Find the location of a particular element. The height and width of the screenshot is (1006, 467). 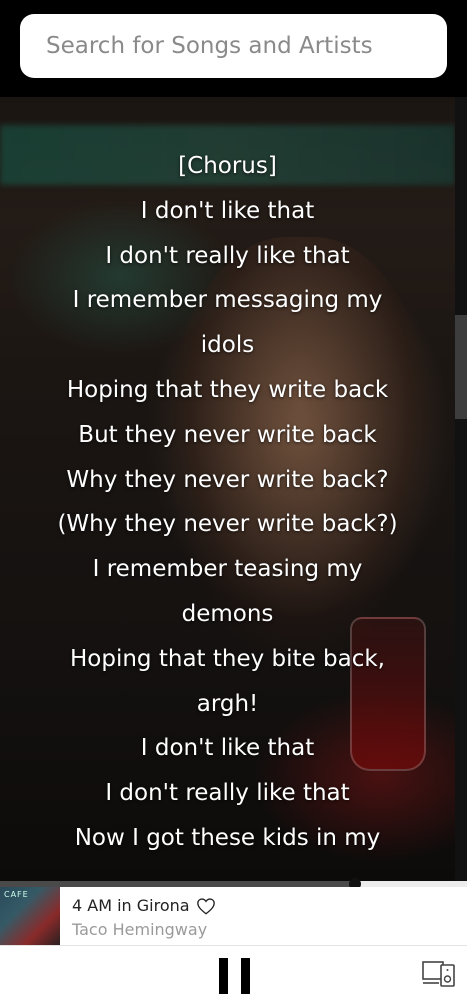

lyric-line: (Why they never write back?) is located at coordinates (227, 524).